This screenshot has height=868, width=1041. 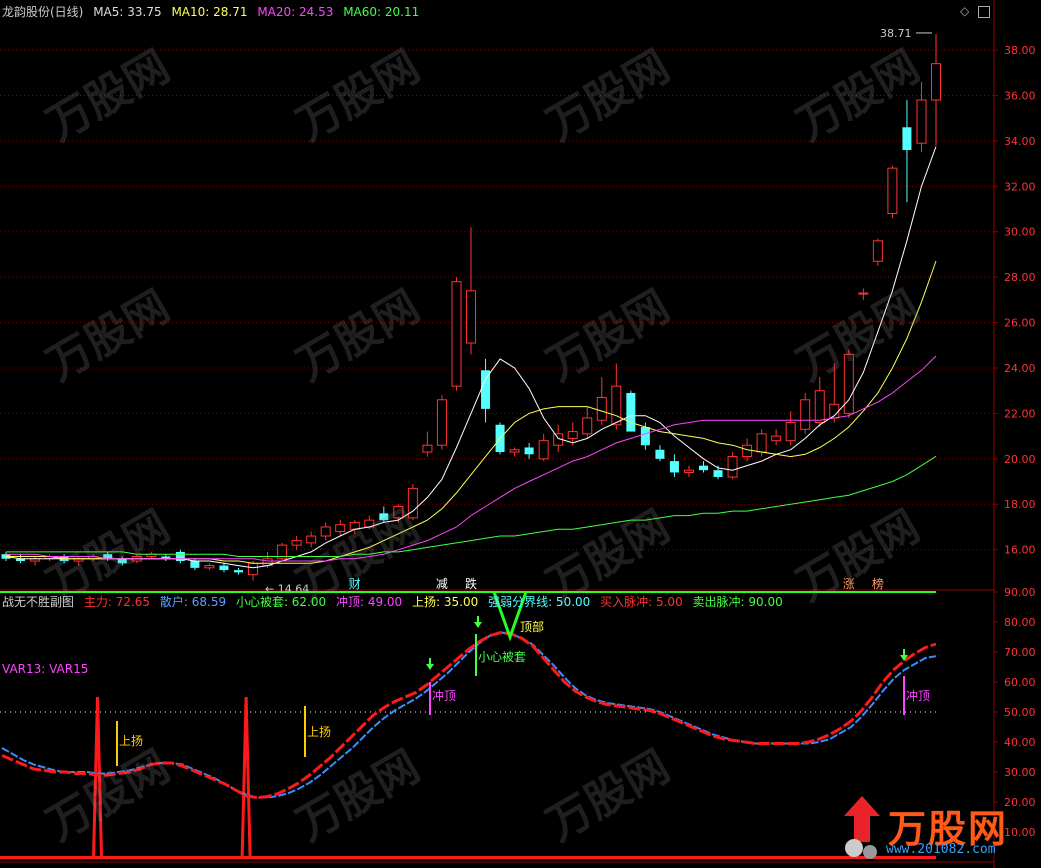 I want to click on logo-arrow-icon, so click(x=862, y=827).